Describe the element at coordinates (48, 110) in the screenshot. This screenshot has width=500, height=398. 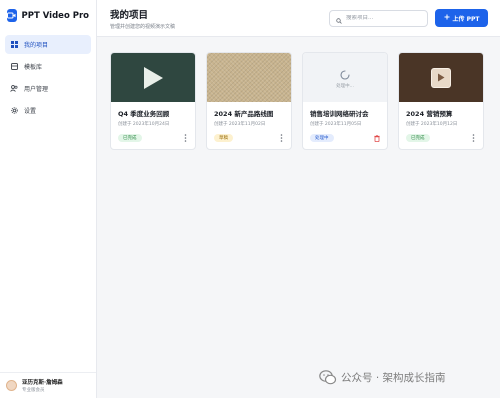
I see `sidebar-item-settings: 设置` at that location.